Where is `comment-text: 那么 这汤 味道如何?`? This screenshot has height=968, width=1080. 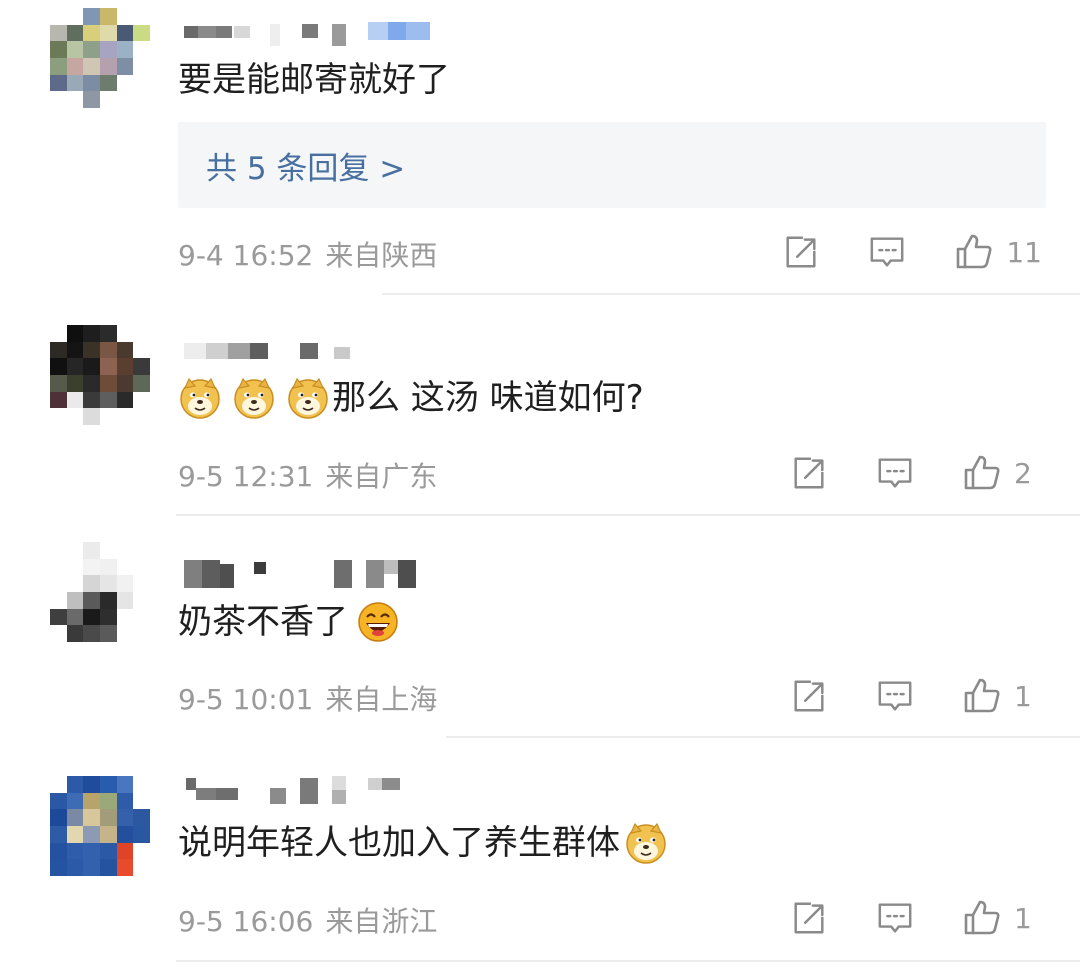 comment-text: 那么 这汤 味道如何? is located at coordinates (411, 398).